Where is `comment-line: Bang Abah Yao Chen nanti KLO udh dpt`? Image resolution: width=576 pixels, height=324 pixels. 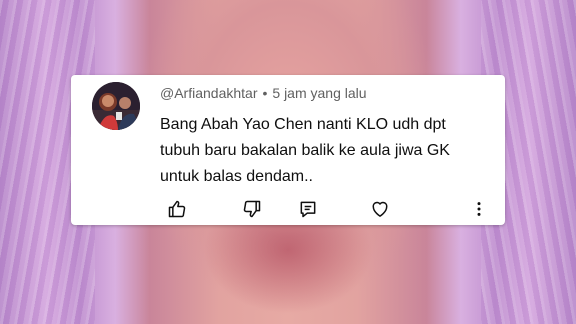 comment-line: Bang Abah Yao Chen nanti KLO udh dpt is located at coordinates (303, 124).